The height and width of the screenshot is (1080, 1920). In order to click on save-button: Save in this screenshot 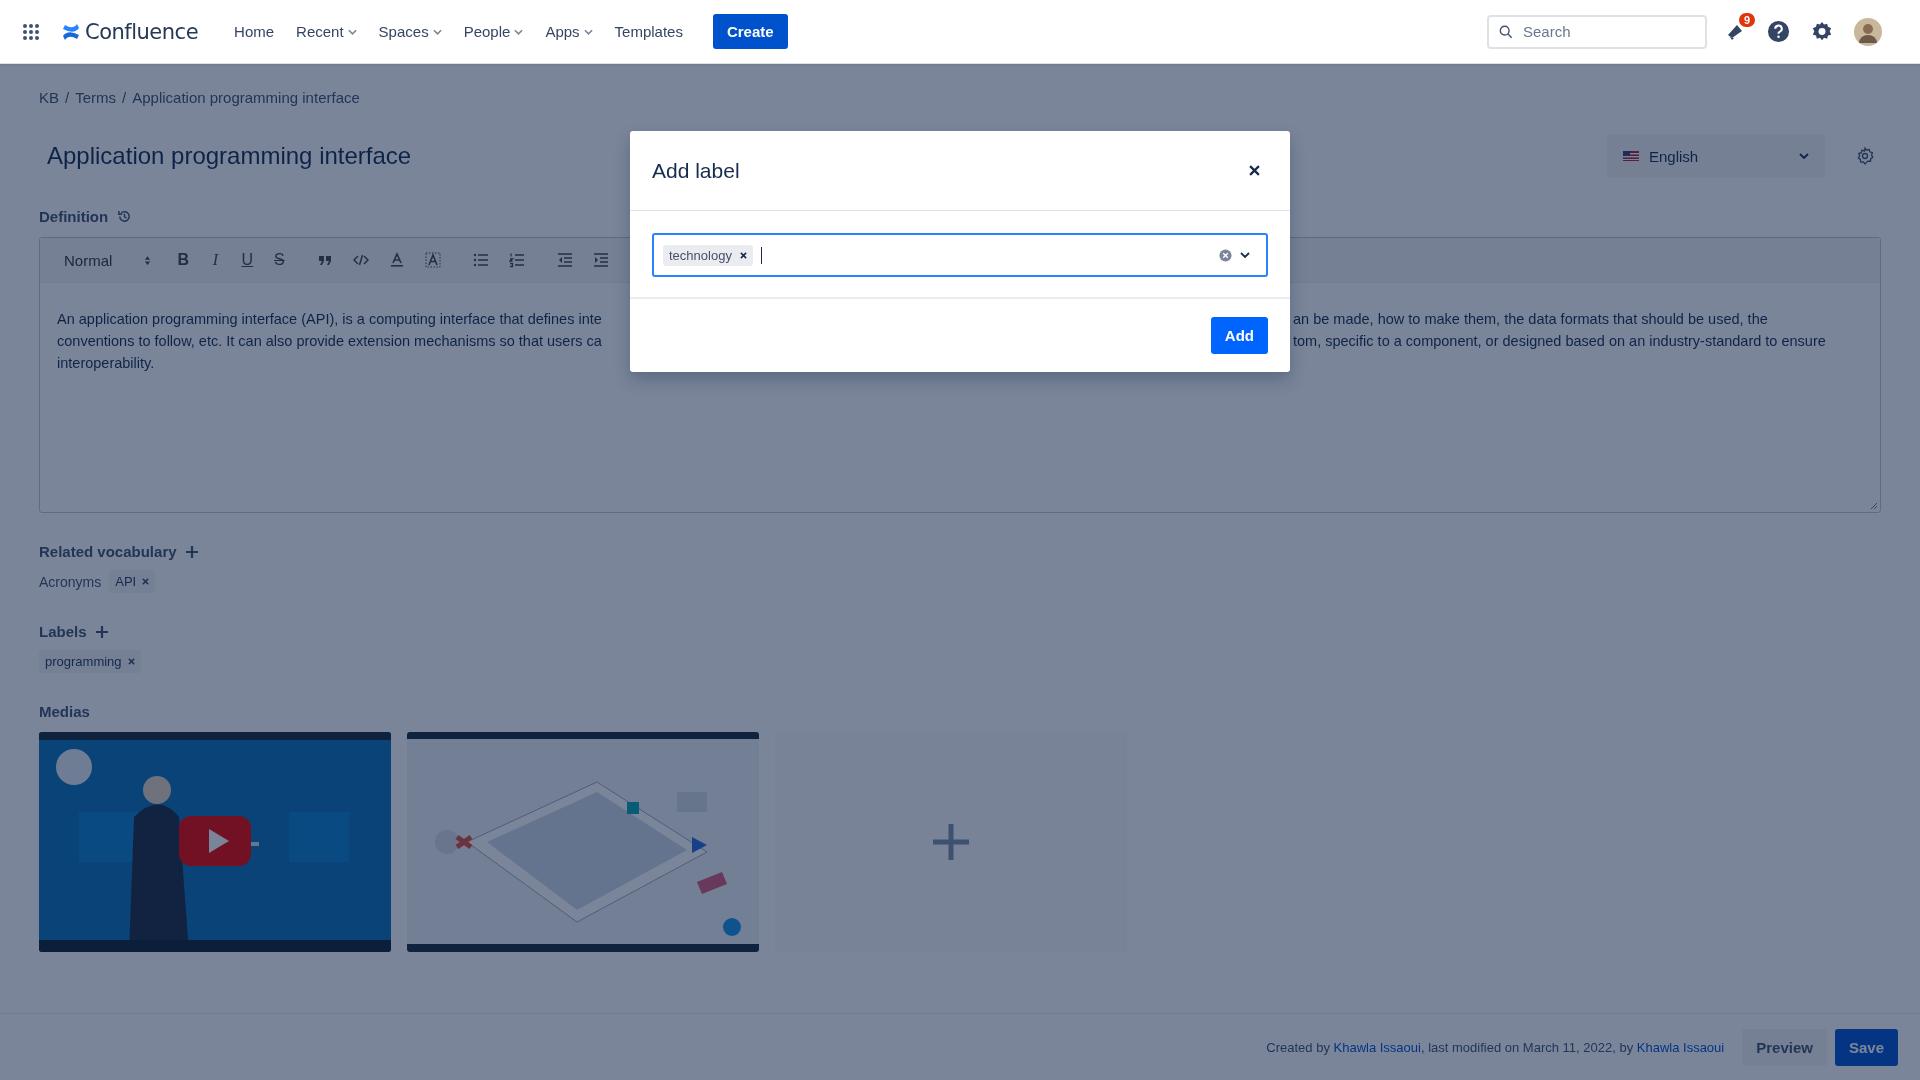, I will do `click(1866, 1047)`.